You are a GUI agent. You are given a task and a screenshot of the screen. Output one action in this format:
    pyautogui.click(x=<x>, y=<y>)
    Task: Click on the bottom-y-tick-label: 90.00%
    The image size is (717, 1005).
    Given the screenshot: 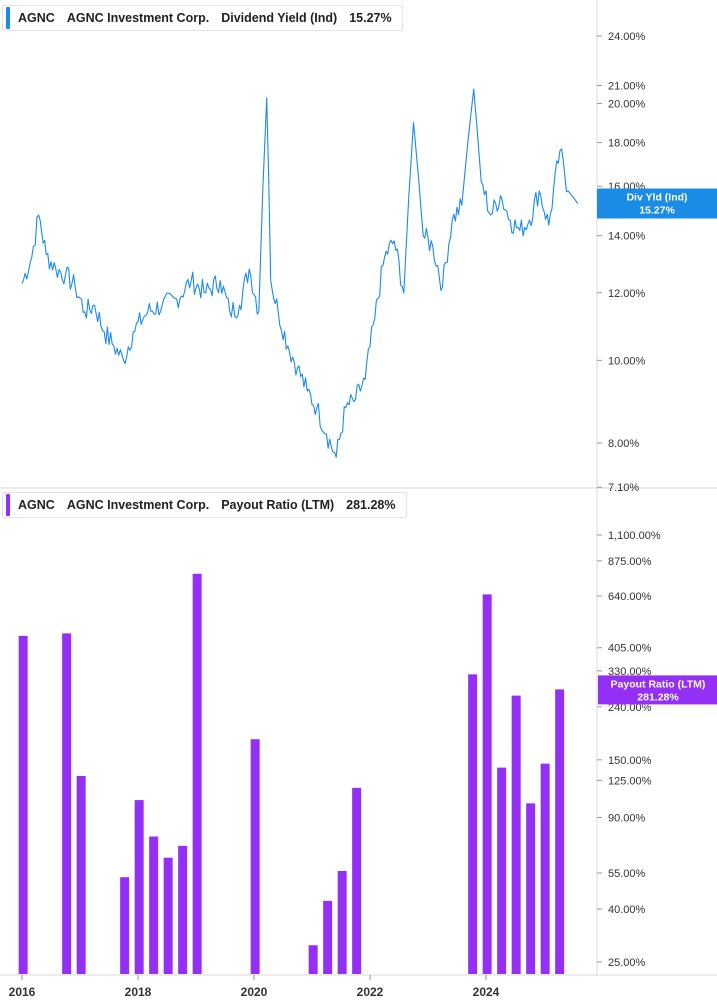 What is the action you would take?
    pyautogui.click(x=627, y=818)
    